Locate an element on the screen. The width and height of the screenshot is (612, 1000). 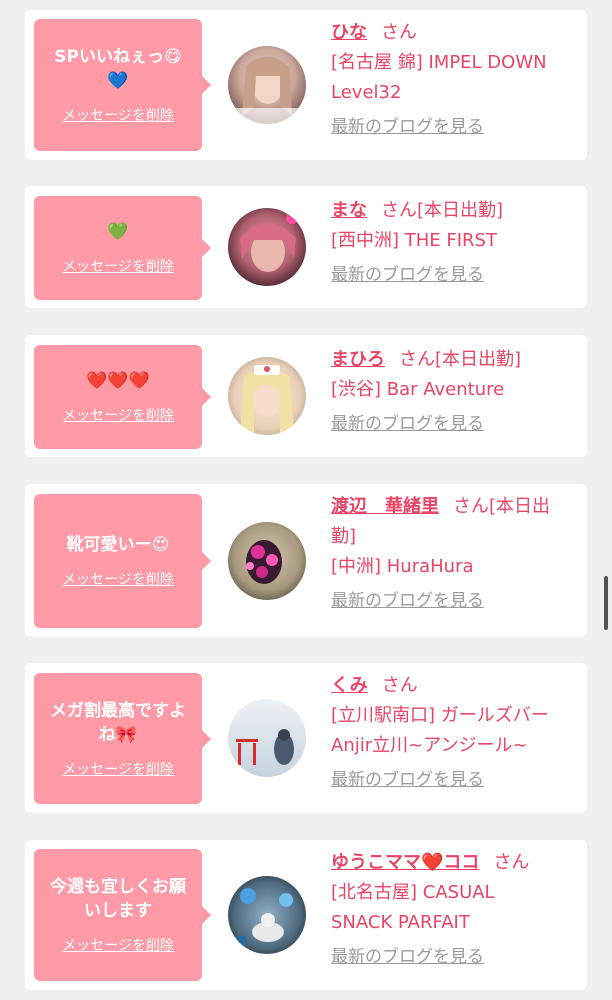
message-text: メガ割最高ですよね🎀 is located at coordinates (118, 722).